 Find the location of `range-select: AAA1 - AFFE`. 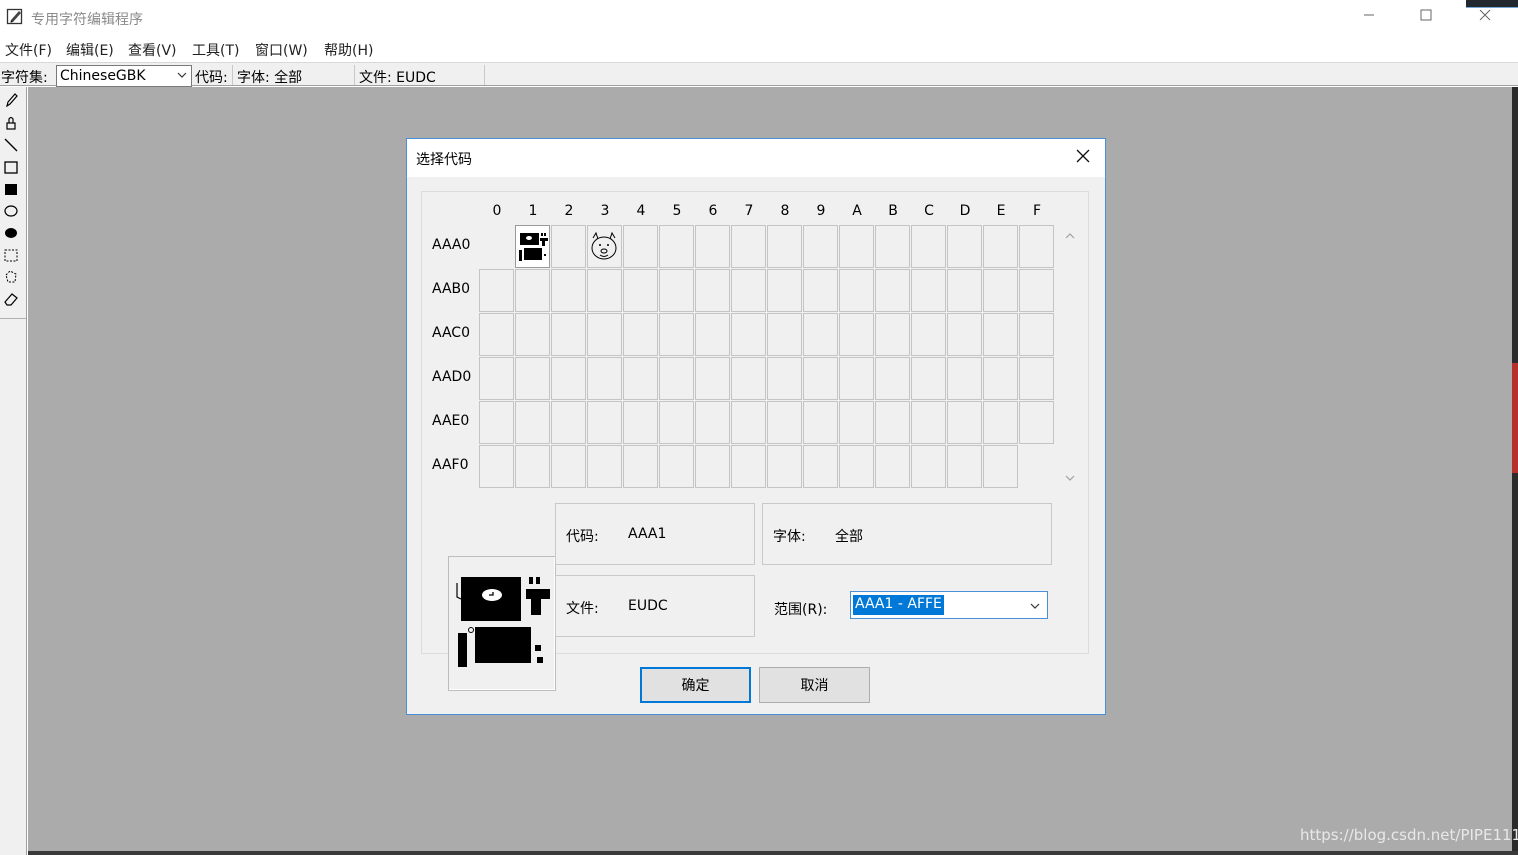

range-select: AAA1 - AFFE is located at coordinates (949, 605).